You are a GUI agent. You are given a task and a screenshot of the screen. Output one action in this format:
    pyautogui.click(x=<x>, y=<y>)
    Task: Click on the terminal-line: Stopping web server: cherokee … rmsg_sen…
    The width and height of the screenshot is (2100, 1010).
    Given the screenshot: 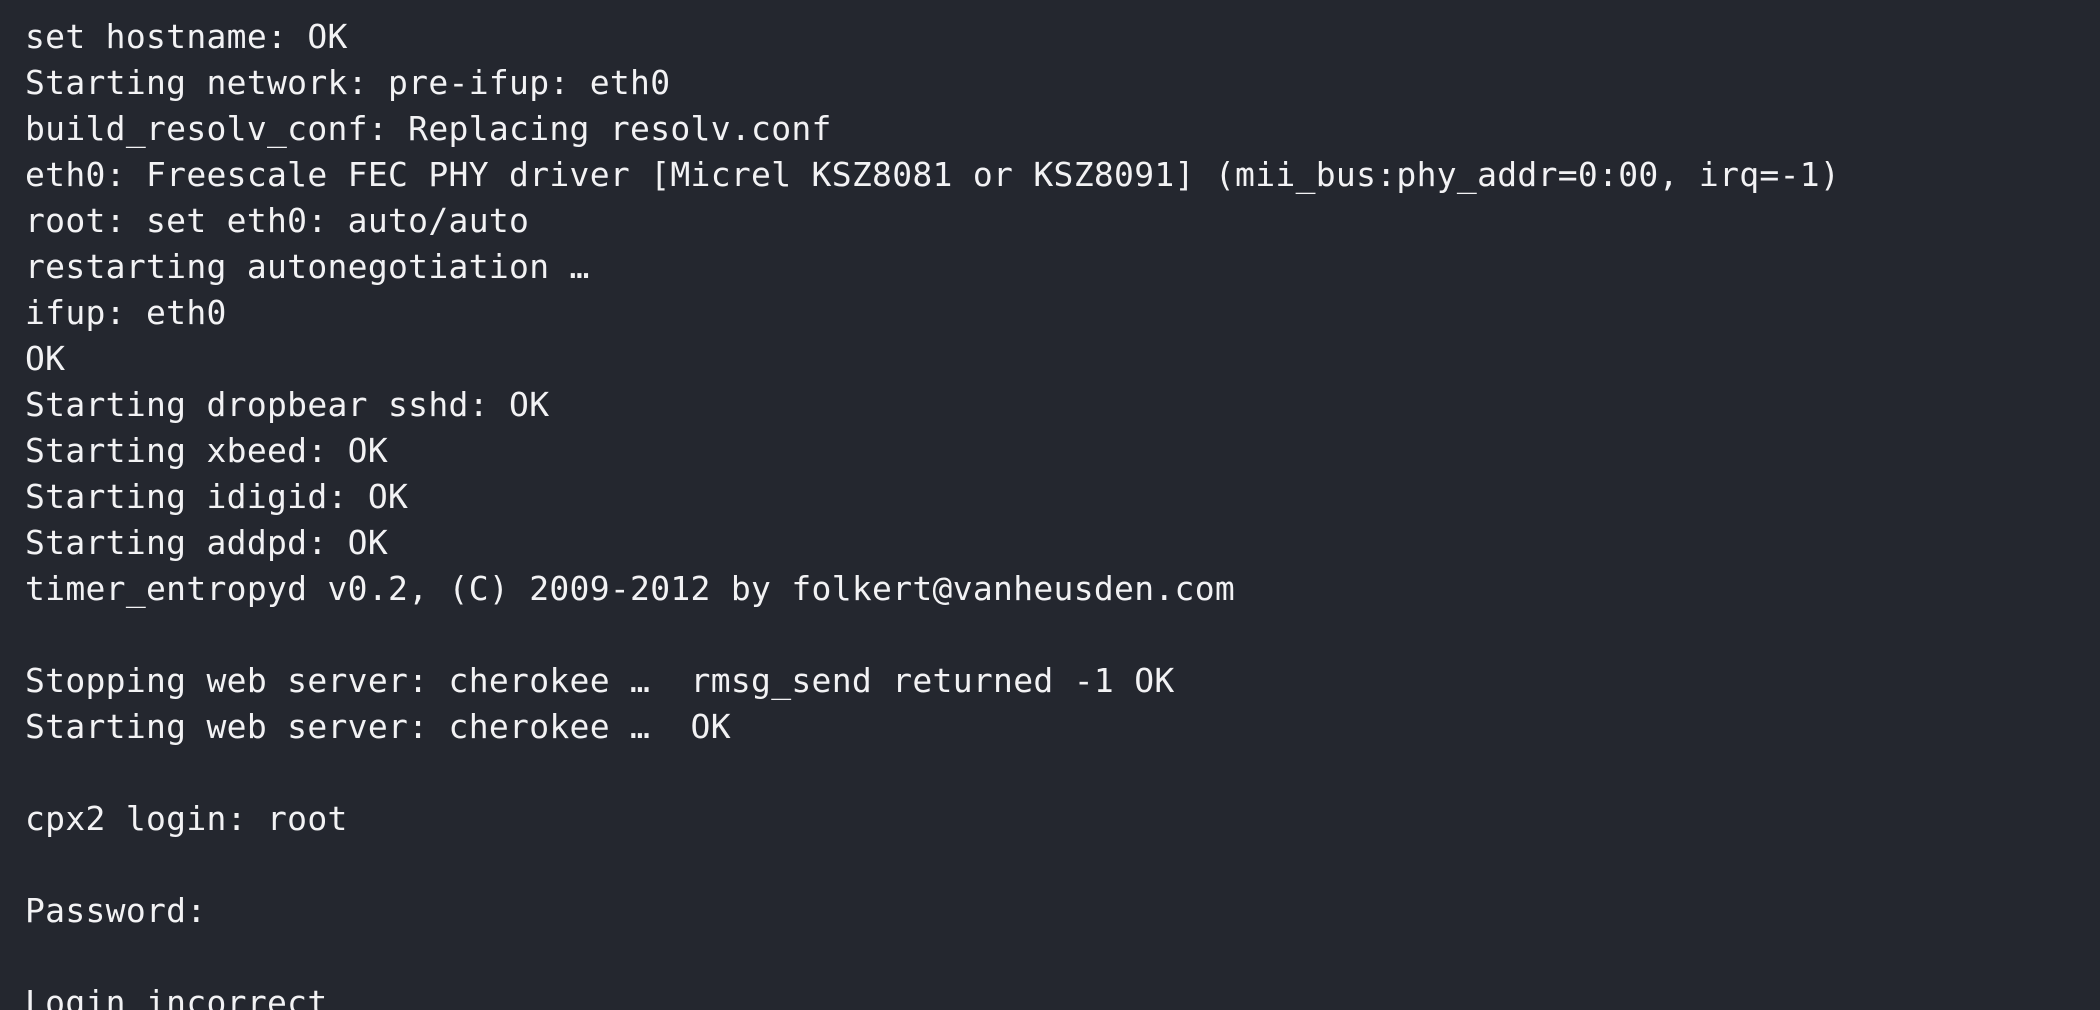 What is the action you would take?
    pyautogui.click(x=600, y=680)
    